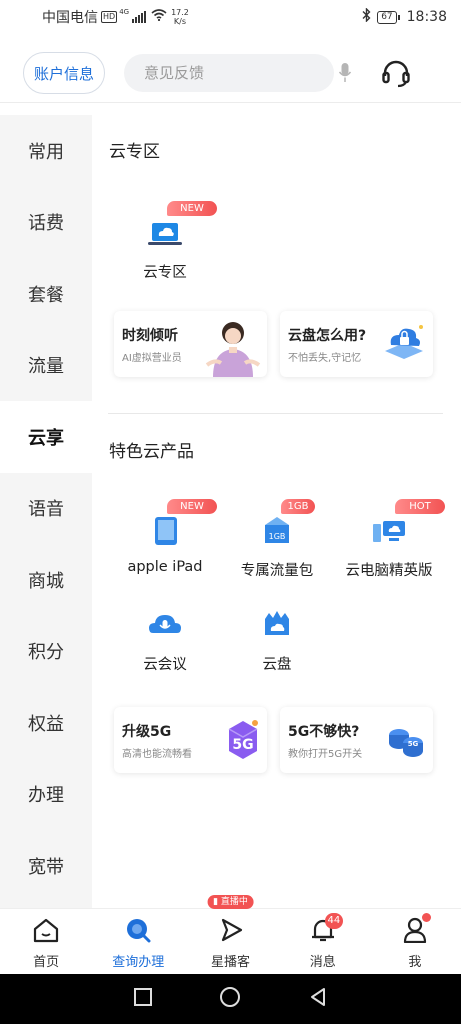  I want to click on live-badge: ▮ 直播中, so click(230, 902).